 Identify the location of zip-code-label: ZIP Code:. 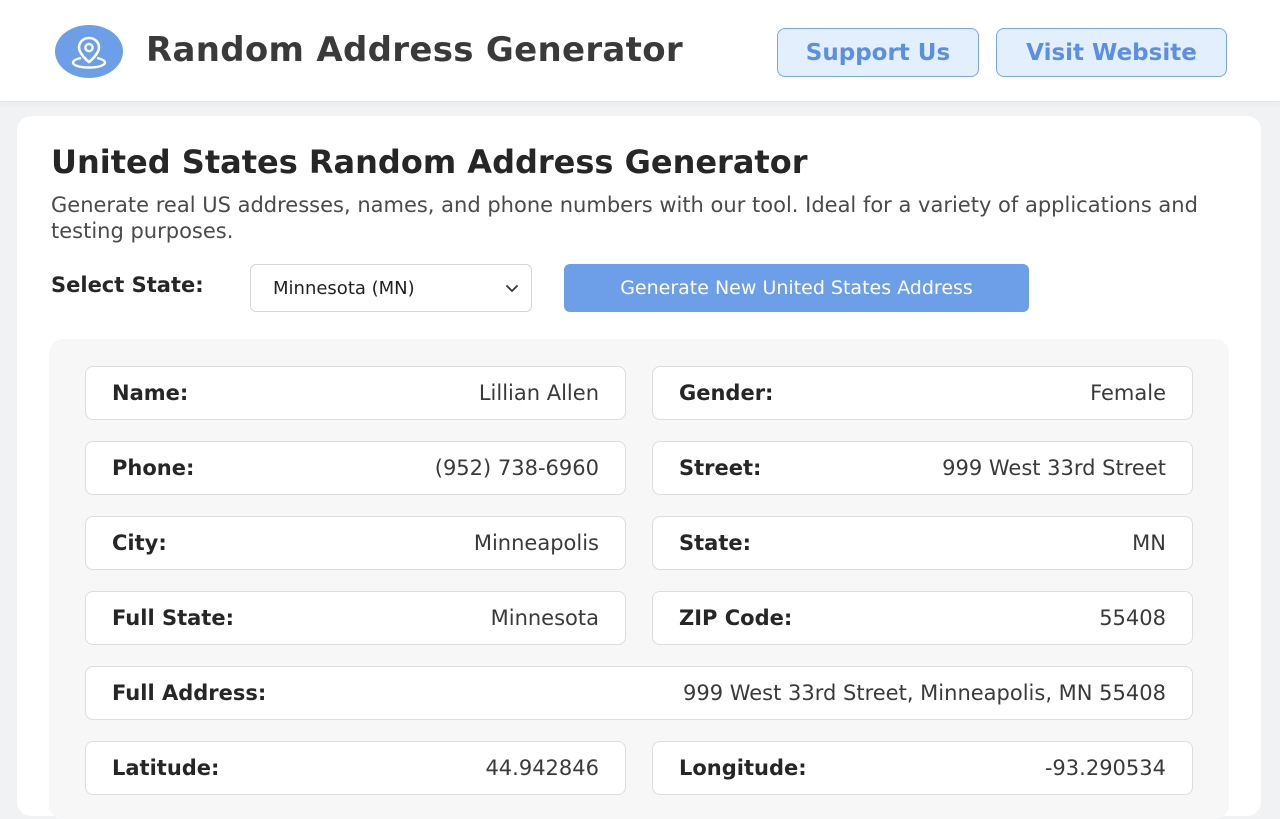
(736, 618).